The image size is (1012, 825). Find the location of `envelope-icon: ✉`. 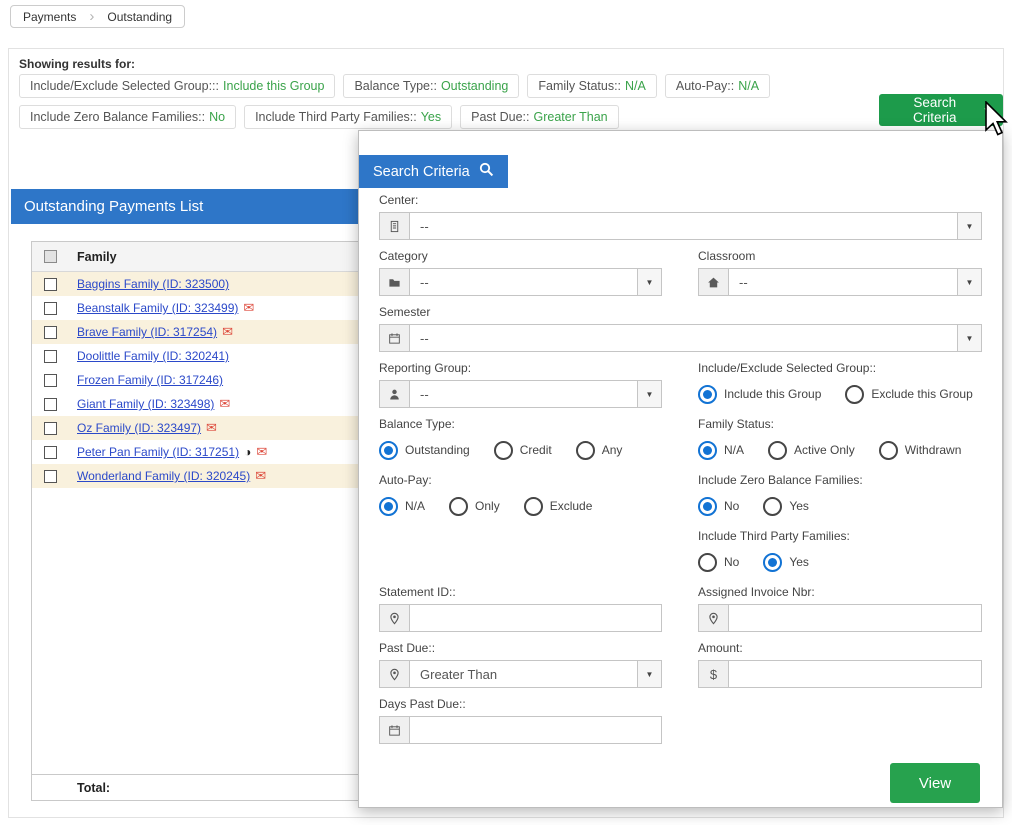

envelope-icon: ✉ is located at coordinates (227, 331).